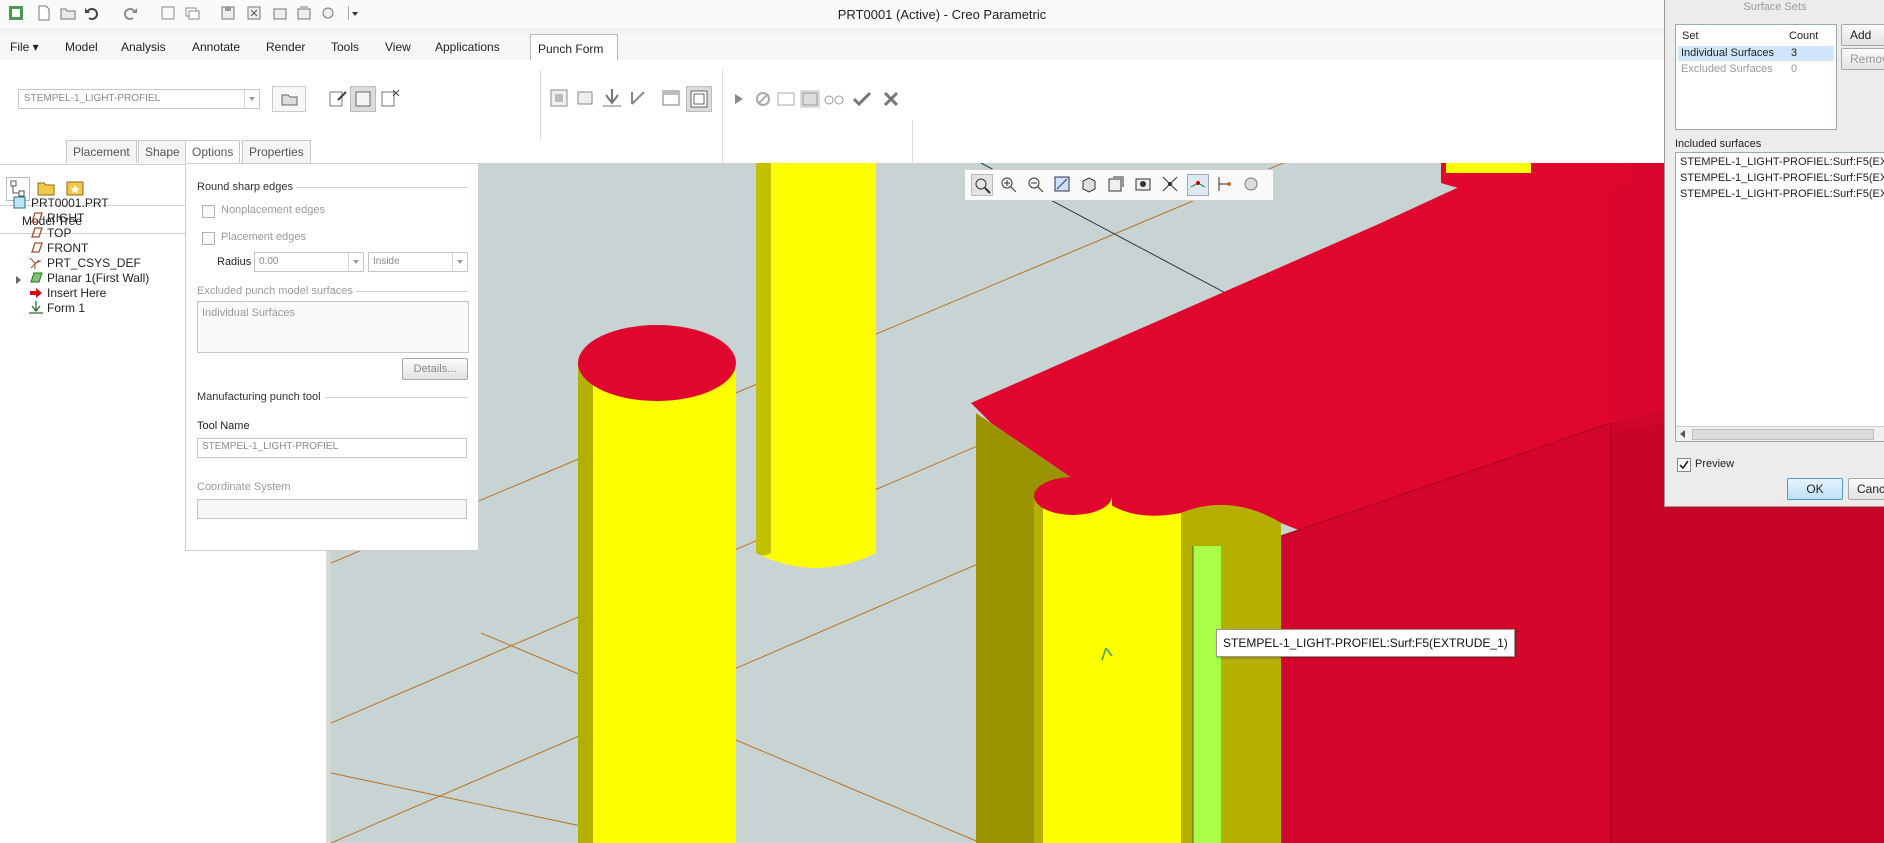 Image resolution: width=1884 pixels, height=843 pixels. Describe the element at coordinates (309, 262) in the screenshot. I see `radius-combo: 0.00` at that location.